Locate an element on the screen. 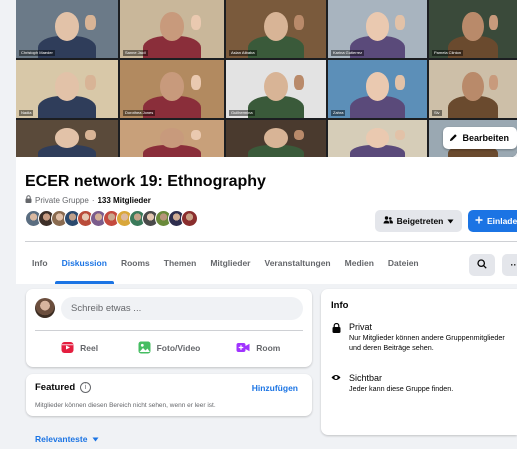  composer-divider is located at coordinates (169, 330).